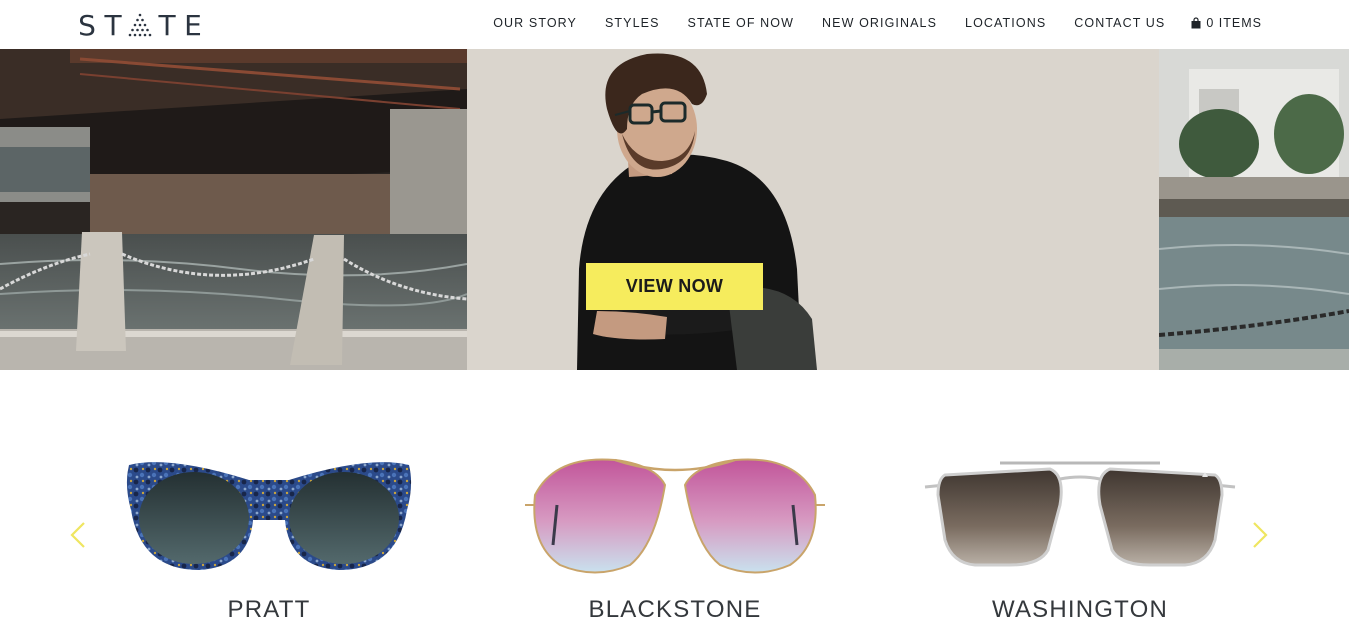  What do you see at coordinates (741, 23) in the screenshot?
I see `nav-state-of-now: STATE OF NOW` at bounding box center [741, 23].